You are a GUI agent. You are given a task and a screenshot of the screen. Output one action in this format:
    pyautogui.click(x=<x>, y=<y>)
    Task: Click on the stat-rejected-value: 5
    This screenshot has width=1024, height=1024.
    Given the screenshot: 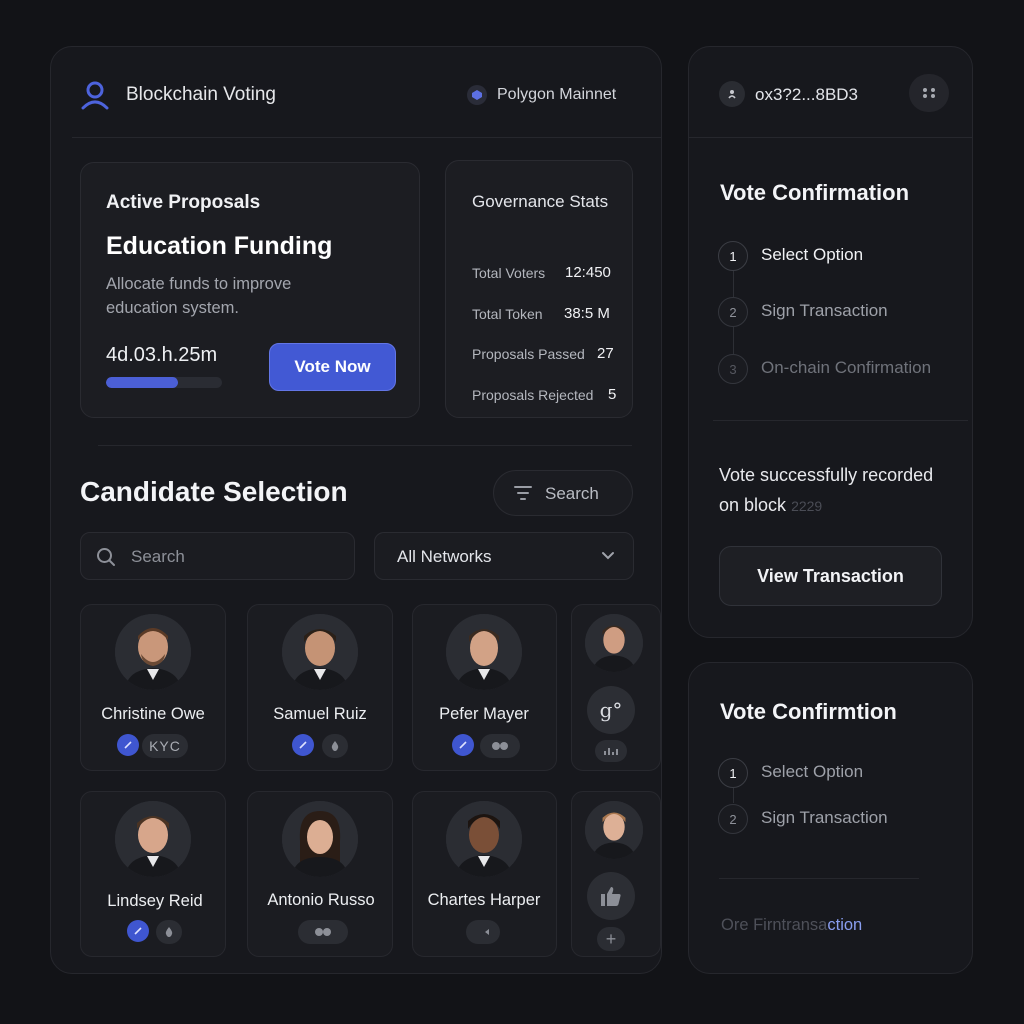 What is the action you would take?
    pyautogui.click(x=612, y=394)
    